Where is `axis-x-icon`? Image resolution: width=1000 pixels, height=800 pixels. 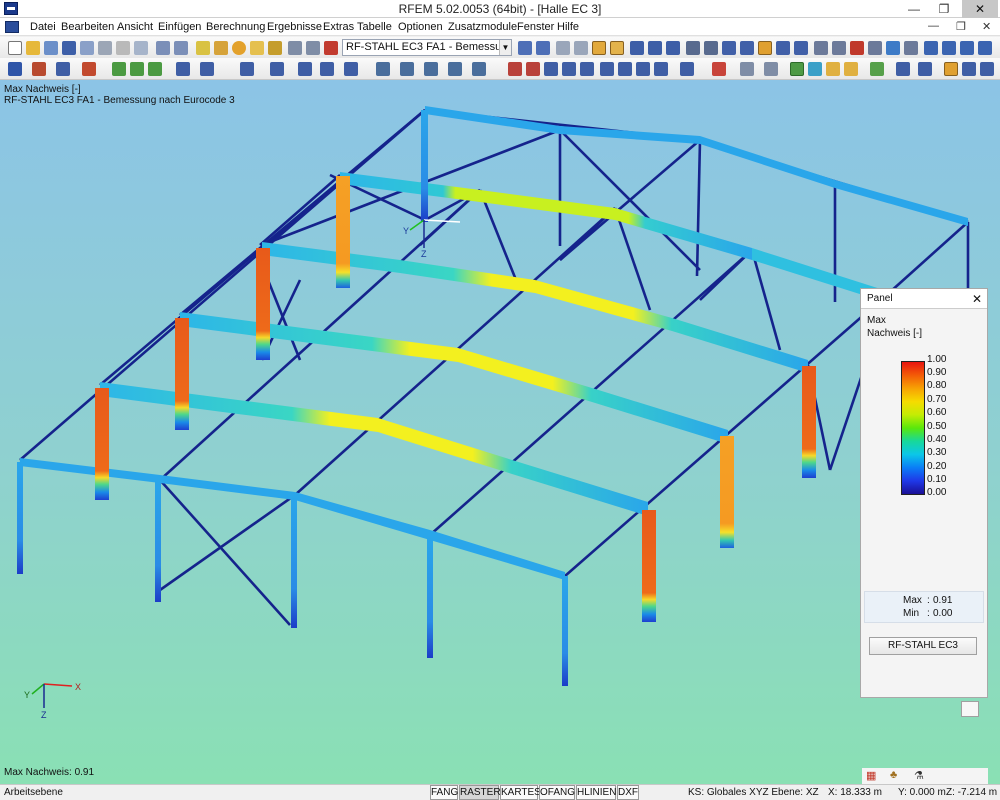 axis-x-icon is located at coordinates (607, 69).